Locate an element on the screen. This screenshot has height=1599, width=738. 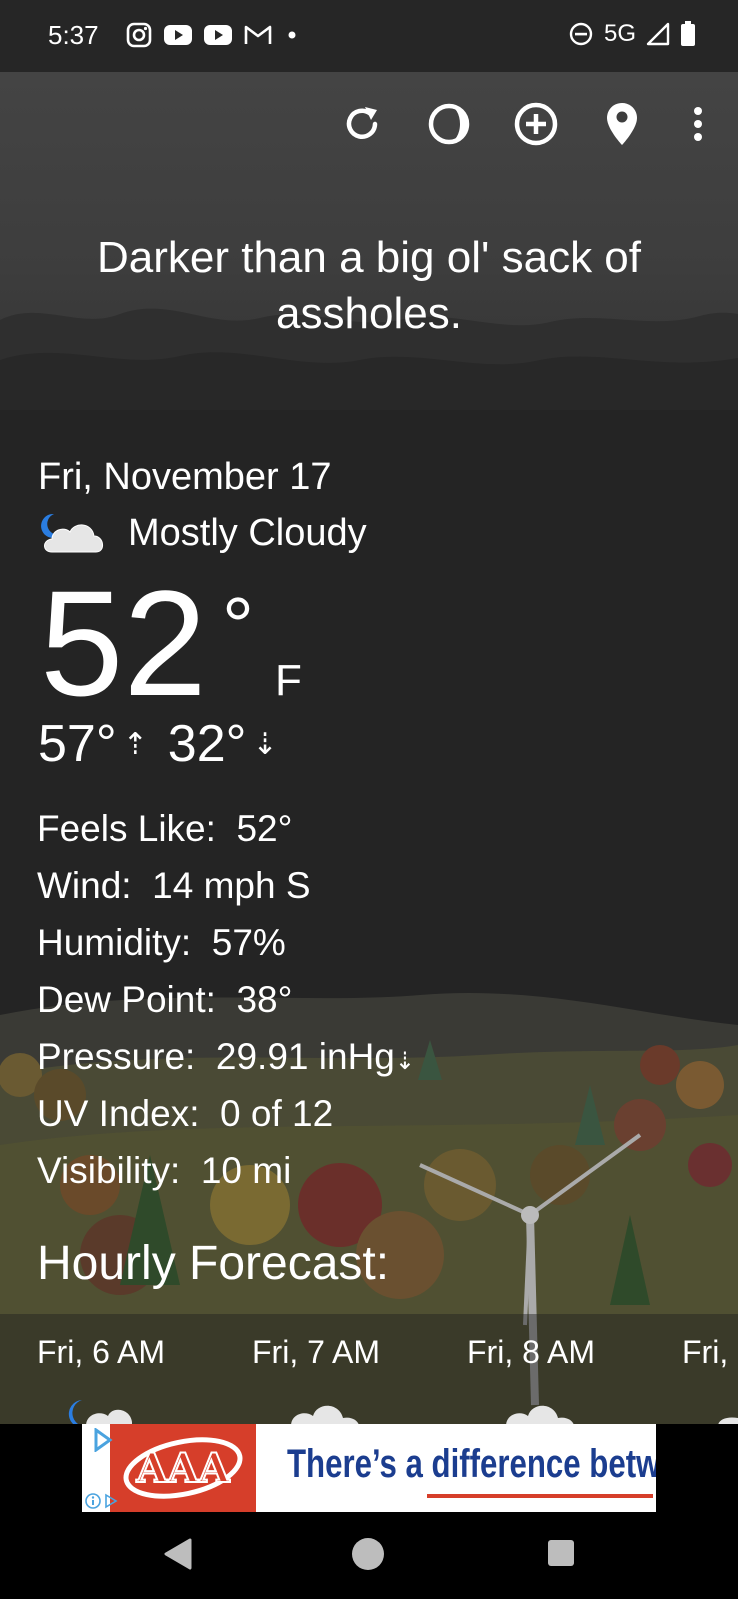
hour-label: Fri, 6 AM is located at coordinates (101, 1352).